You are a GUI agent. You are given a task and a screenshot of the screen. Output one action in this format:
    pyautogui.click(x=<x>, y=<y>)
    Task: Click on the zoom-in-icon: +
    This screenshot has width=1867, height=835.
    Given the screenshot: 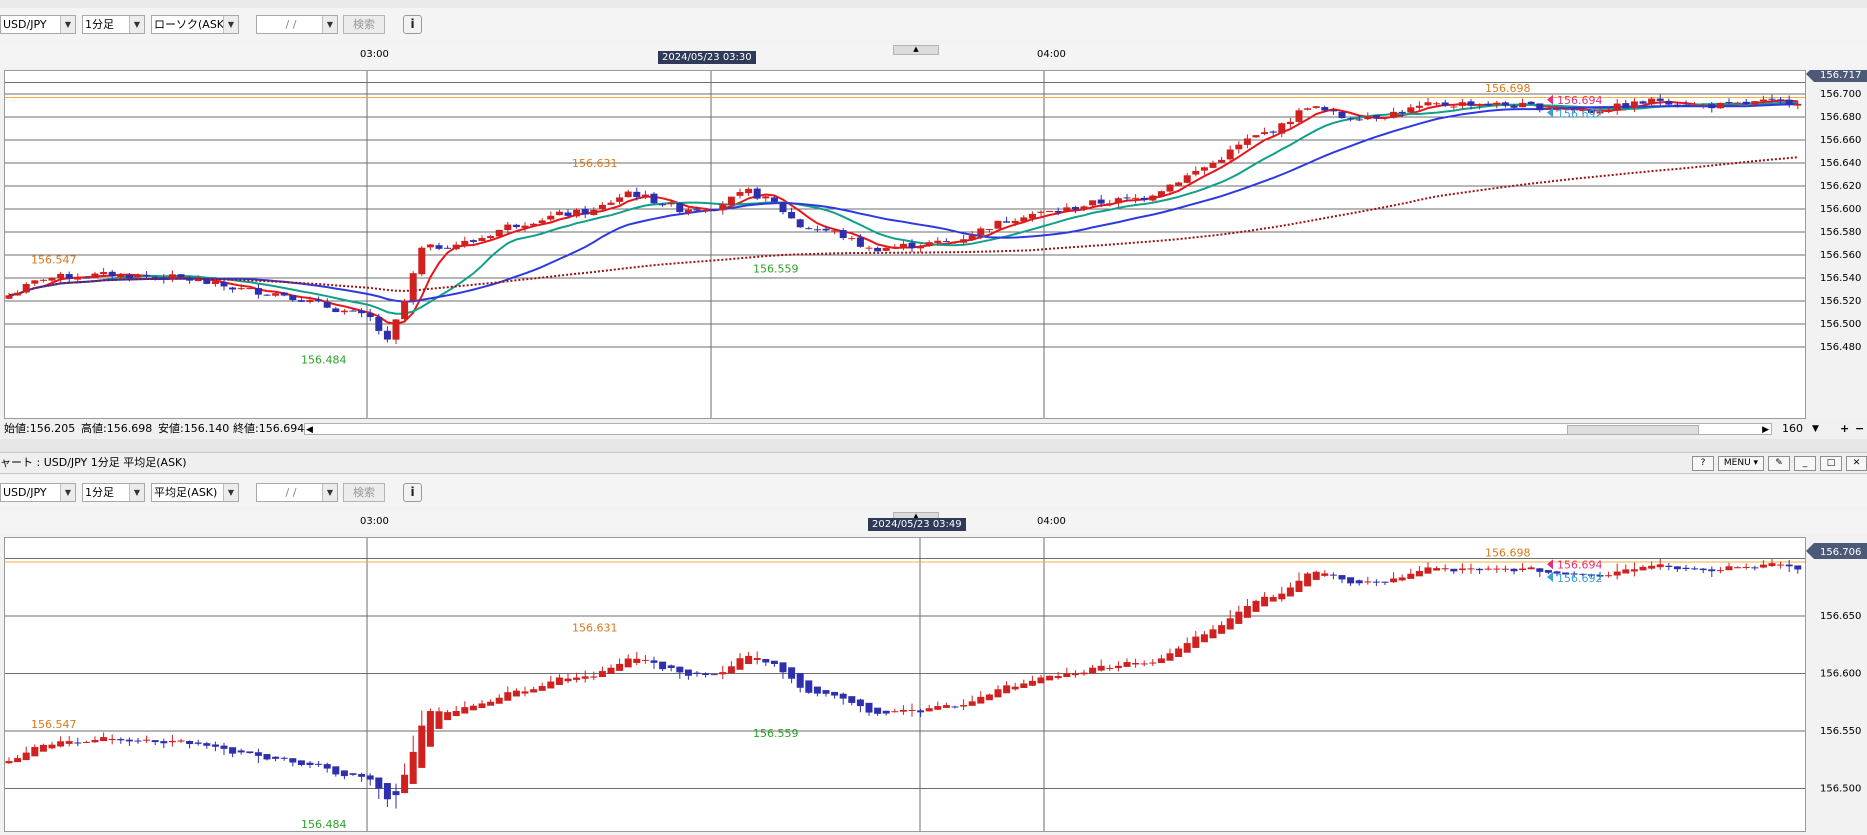 What is the action you would take?
    pyautogui.click(x=1844, y=429)
    